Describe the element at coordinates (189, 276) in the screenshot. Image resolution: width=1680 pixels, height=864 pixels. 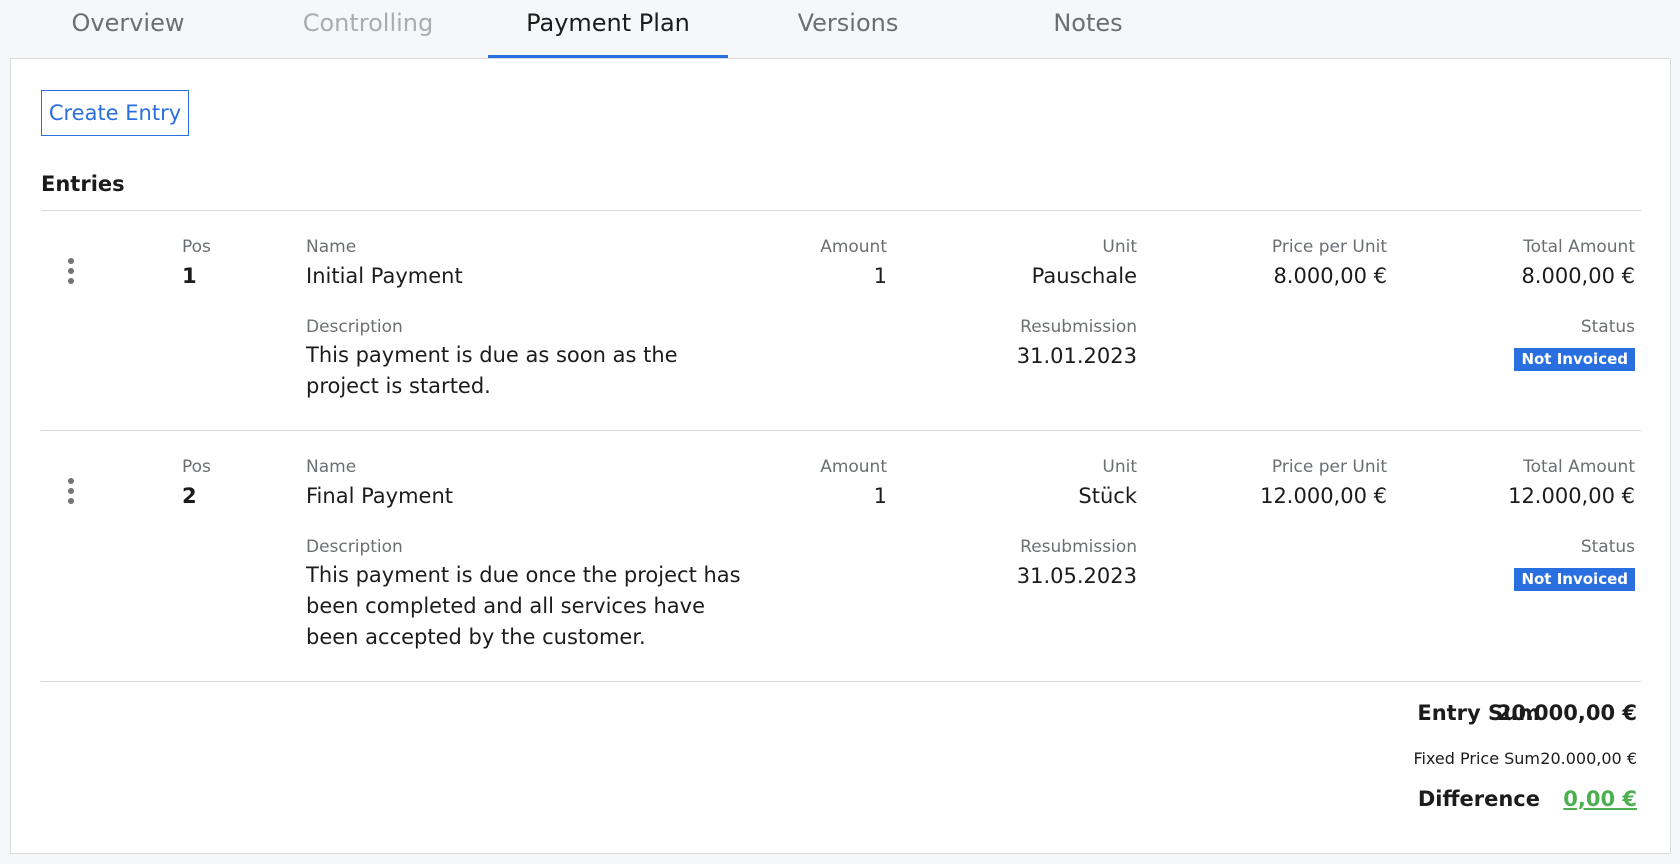
I see `pos-value: 1` at that location.